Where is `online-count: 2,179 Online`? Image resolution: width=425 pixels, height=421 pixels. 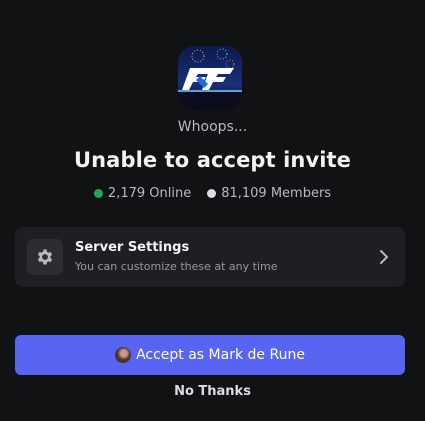
online-count: 2,179 Online is located at coordinates (149, 193).